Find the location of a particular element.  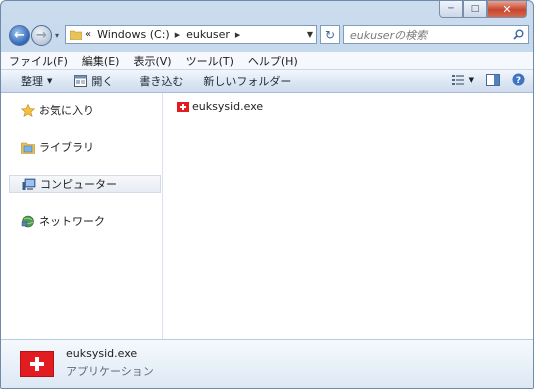

organize-label: 整理 is located at coordinates (32, 81).